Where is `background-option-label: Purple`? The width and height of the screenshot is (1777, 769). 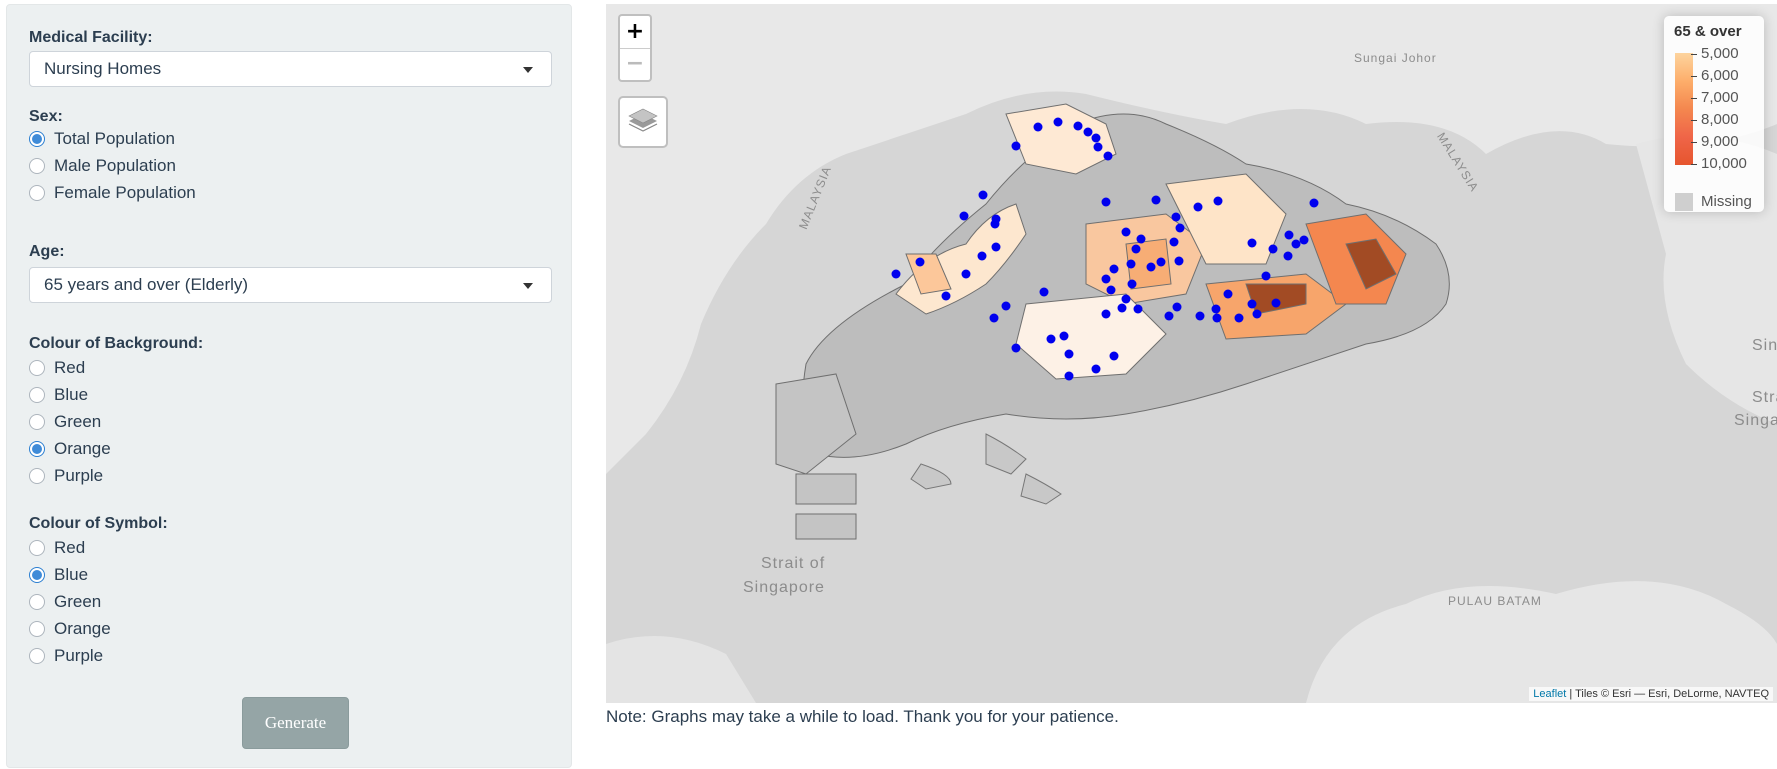 background-option-label: Purple is located at coordinates (79, 475).